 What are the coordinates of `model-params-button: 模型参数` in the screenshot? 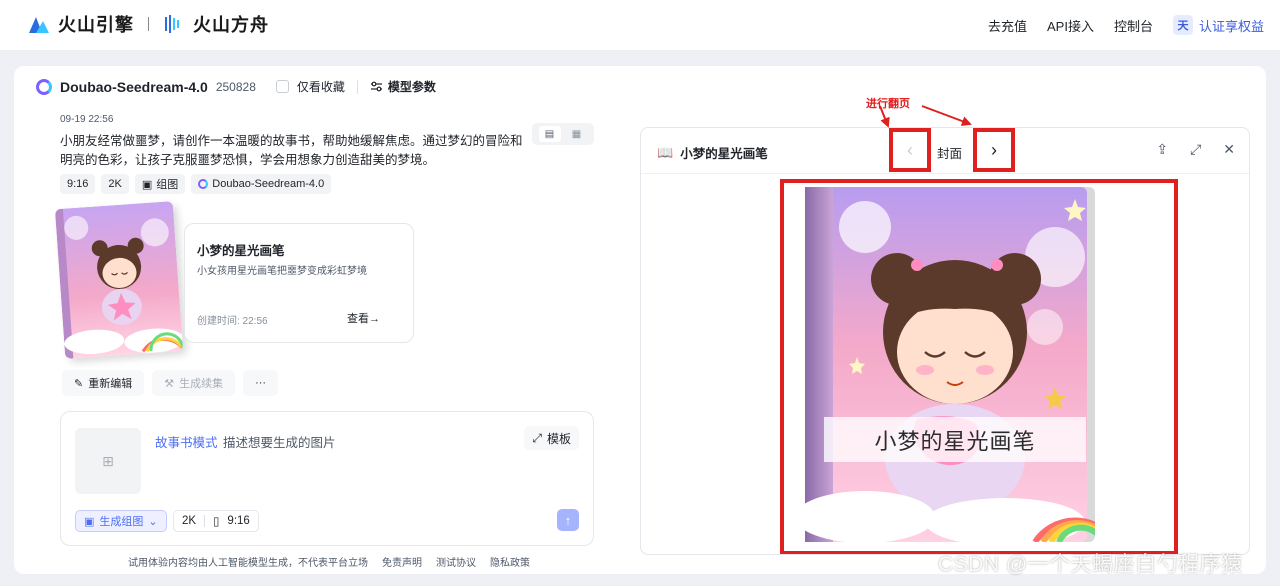 It's located at (403, 86).